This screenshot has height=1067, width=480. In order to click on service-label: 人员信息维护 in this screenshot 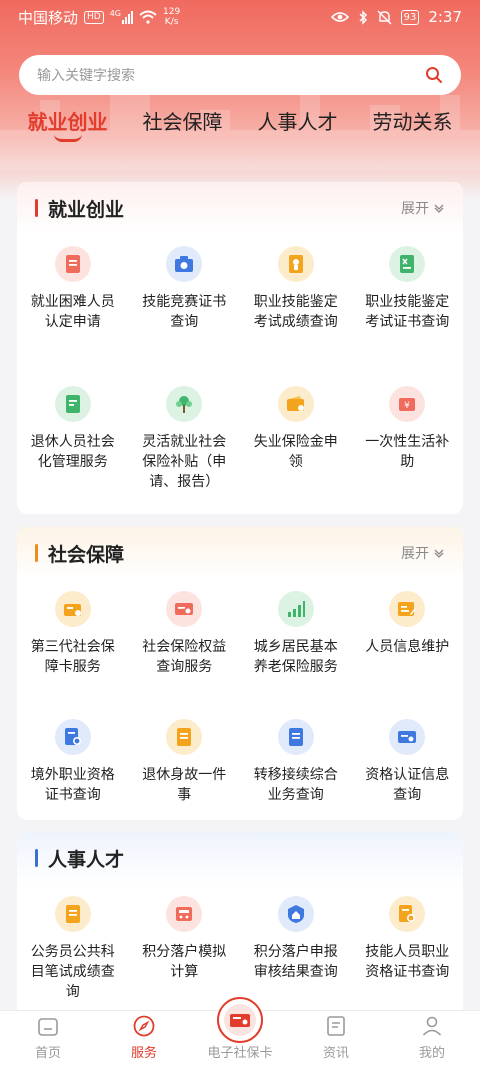, I will do `click(407, 647)`.